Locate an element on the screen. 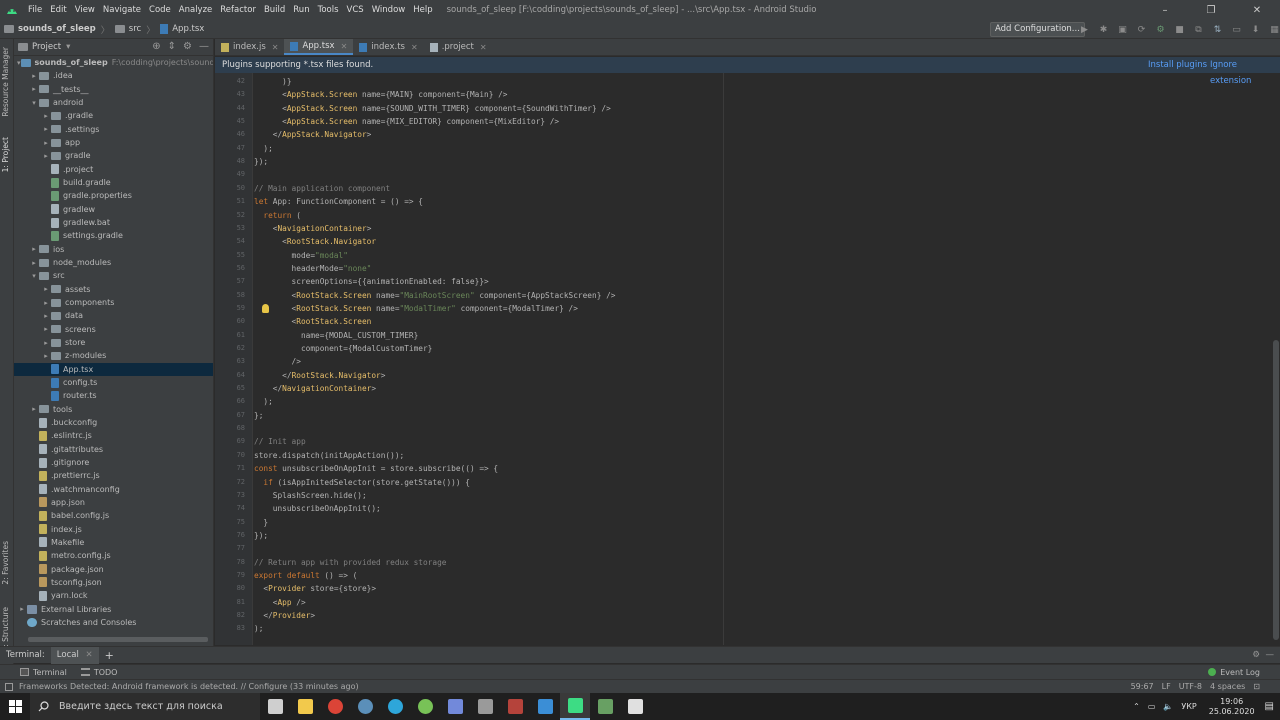  tree-item: router.ts is located at coordinates (113, 395).